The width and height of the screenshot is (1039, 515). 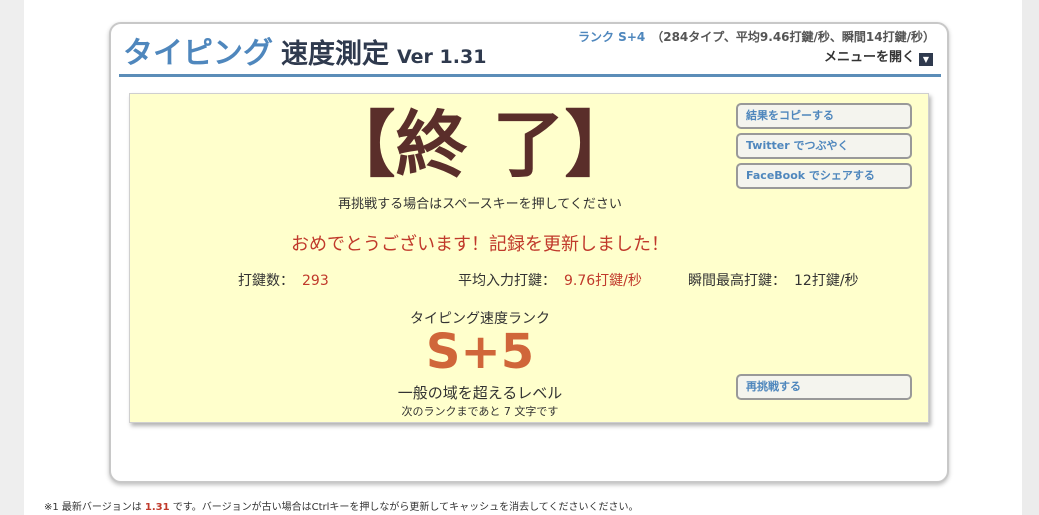 I want to click on menu-open-button: メニューを開く ▼, so click(x=878, y=56).